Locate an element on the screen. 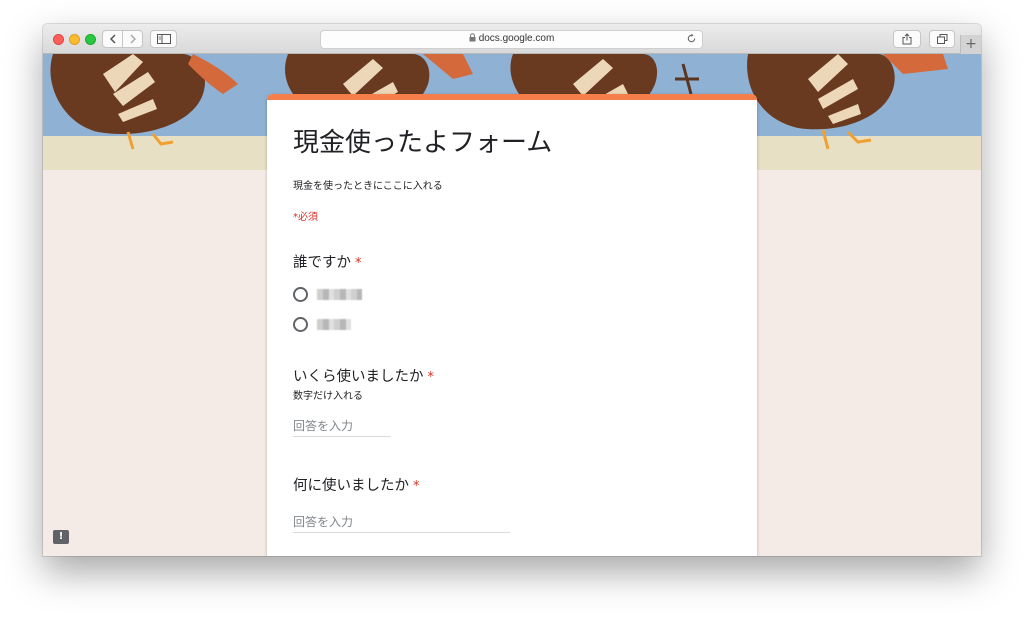 The image size is (1024, 618). question-title-text: 誰ですか is located at coordinates (322, 263).